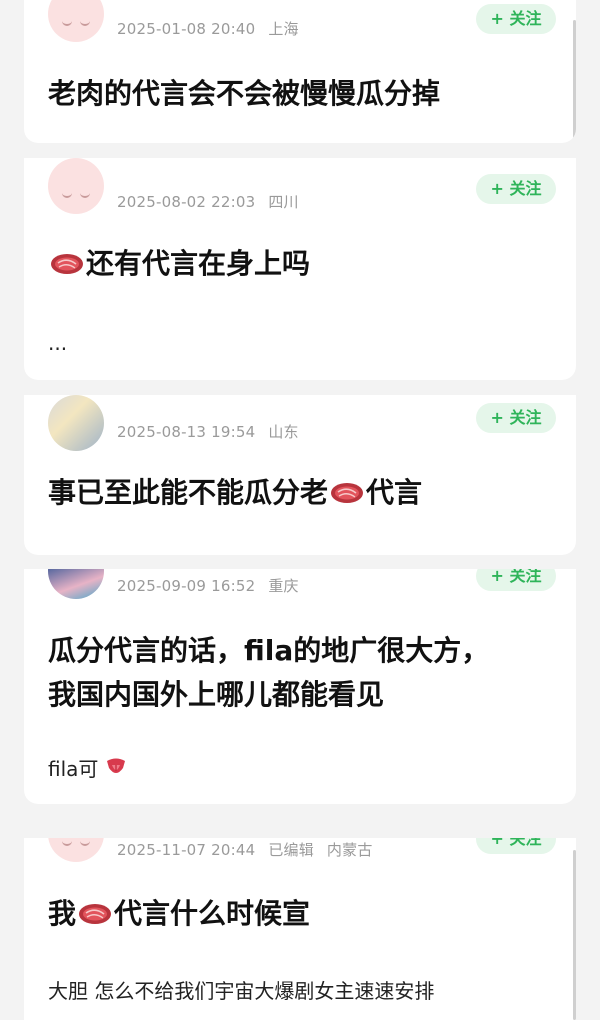 The height and width of the screenshot is (1020, 600). Describe the element at coordinates (244, 93) in the screenshot. I see `post-title: 老肉的代言会不会被慢慢瓜分掉` at that location.